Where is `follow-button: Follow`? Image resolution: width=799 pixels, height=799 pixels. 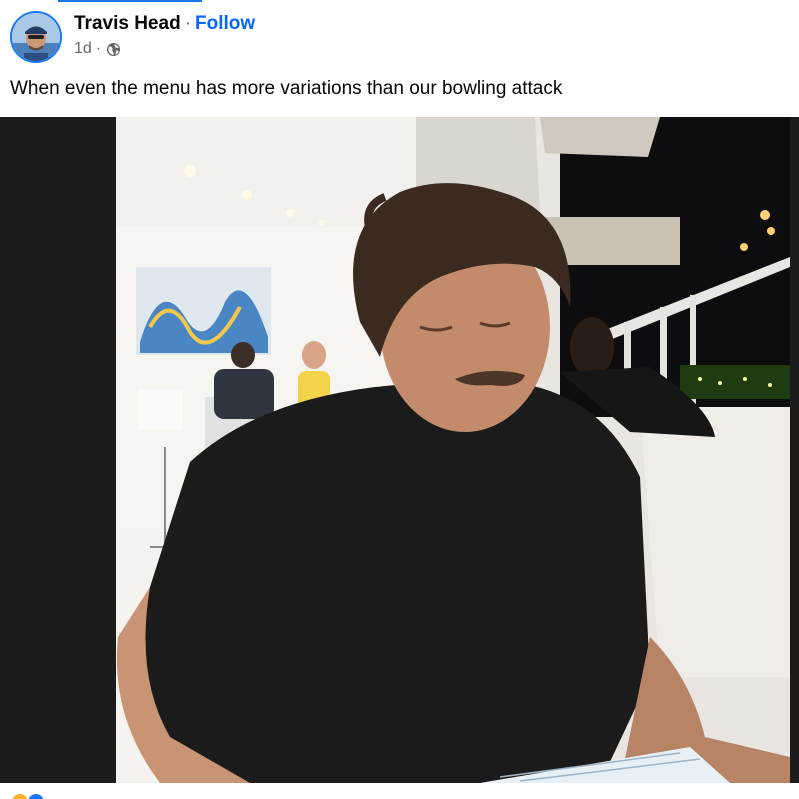
follow-button: Follow is located at coordinates (225, 23).